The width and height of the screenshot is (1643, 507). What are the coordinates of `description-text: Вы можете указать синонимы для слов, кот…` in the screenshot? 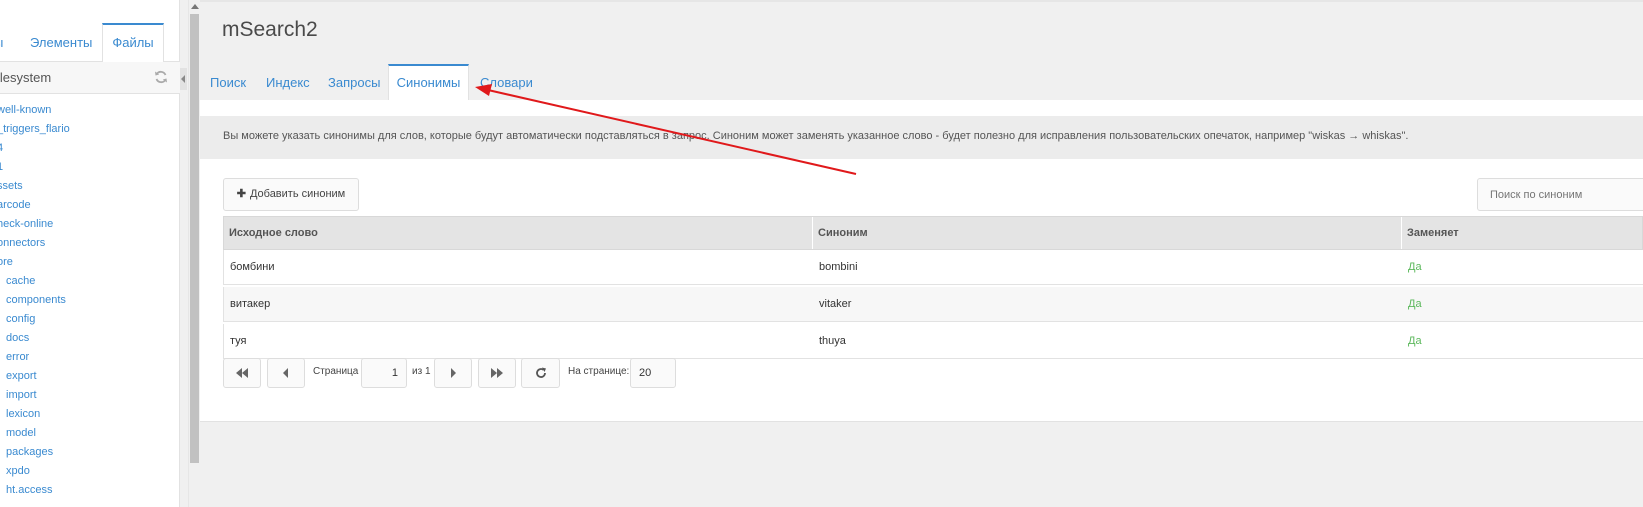 It's located at (816, 136).